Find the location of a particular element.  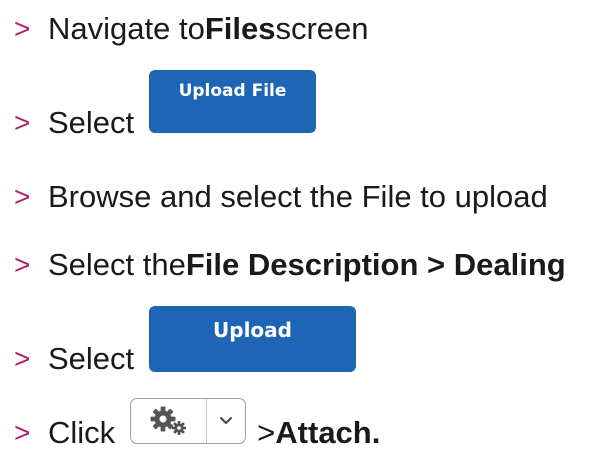

upload-file-button: Upload File is located at coordinates (232, 101).